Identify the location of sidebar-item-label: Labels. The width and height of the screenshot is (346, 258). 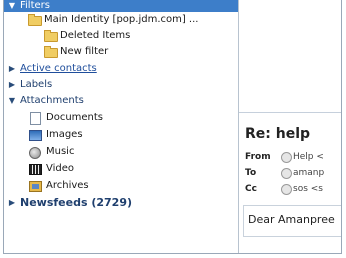
(36, 84).